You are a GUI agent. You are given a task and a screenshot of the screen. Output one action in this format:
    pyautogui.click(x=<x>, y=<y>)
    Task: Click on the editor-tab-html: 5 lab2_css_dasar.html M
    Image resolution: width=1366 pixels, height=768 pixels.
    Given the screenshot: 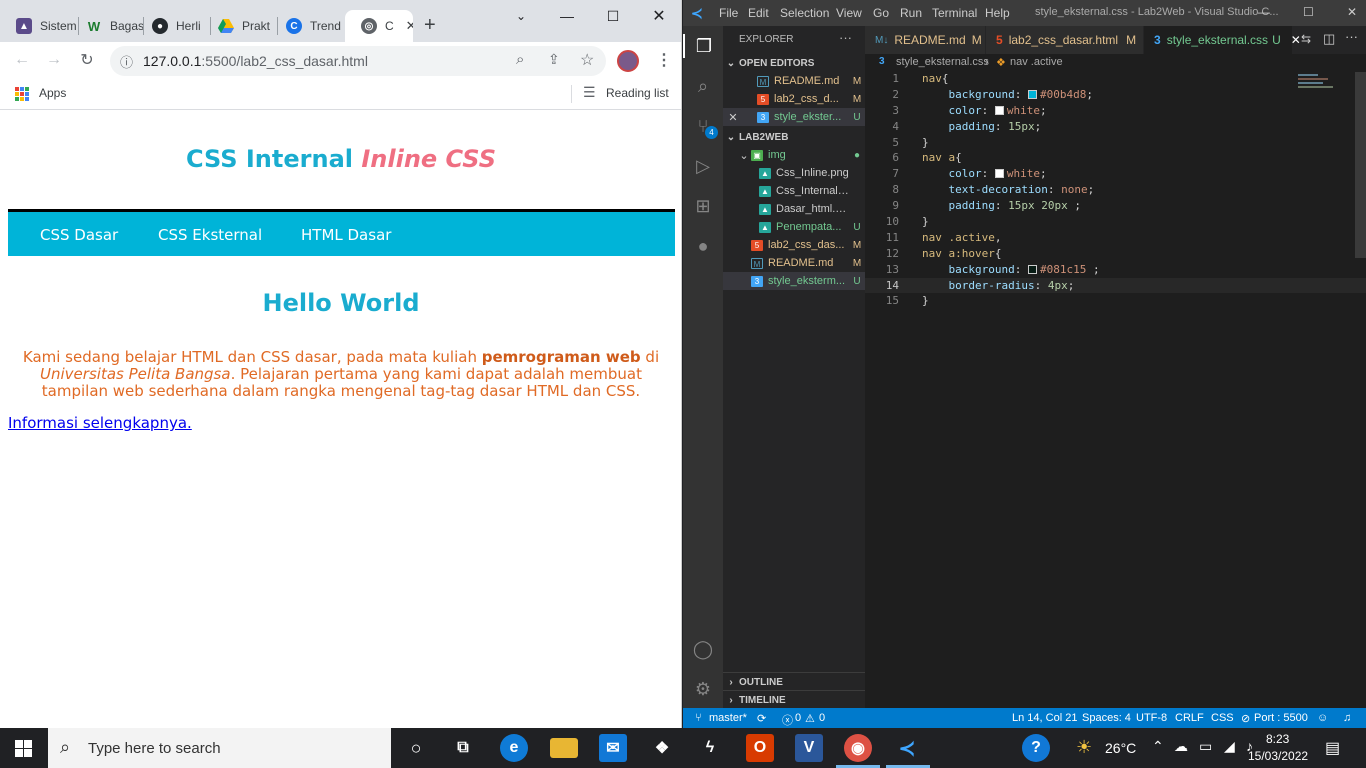 What is the action you would take?
    pyautogui.click(x=1064, y=40)
    